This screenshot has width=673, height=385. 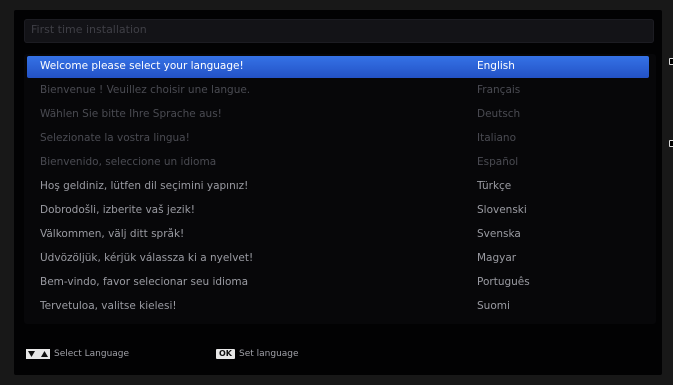 I want to click on language-name: Español, so click(x=498, y=162).